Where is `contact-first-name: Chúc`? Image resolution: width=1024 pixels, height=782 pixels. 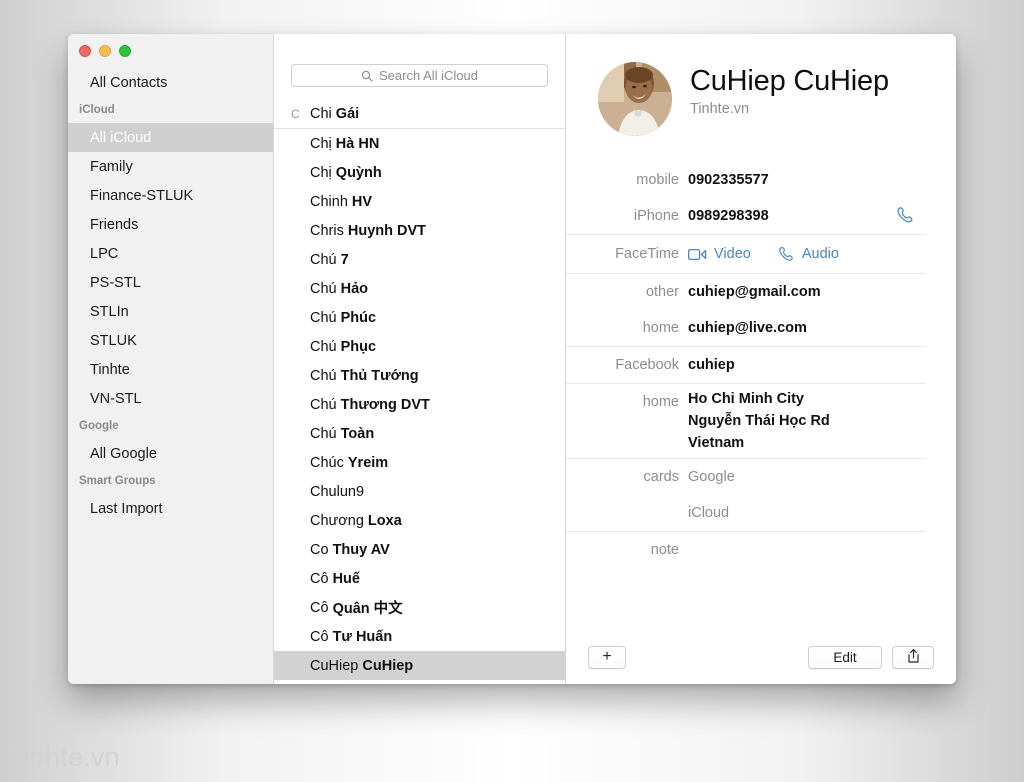
contact-first-name: Chúc is located at coordinates (327, 462).